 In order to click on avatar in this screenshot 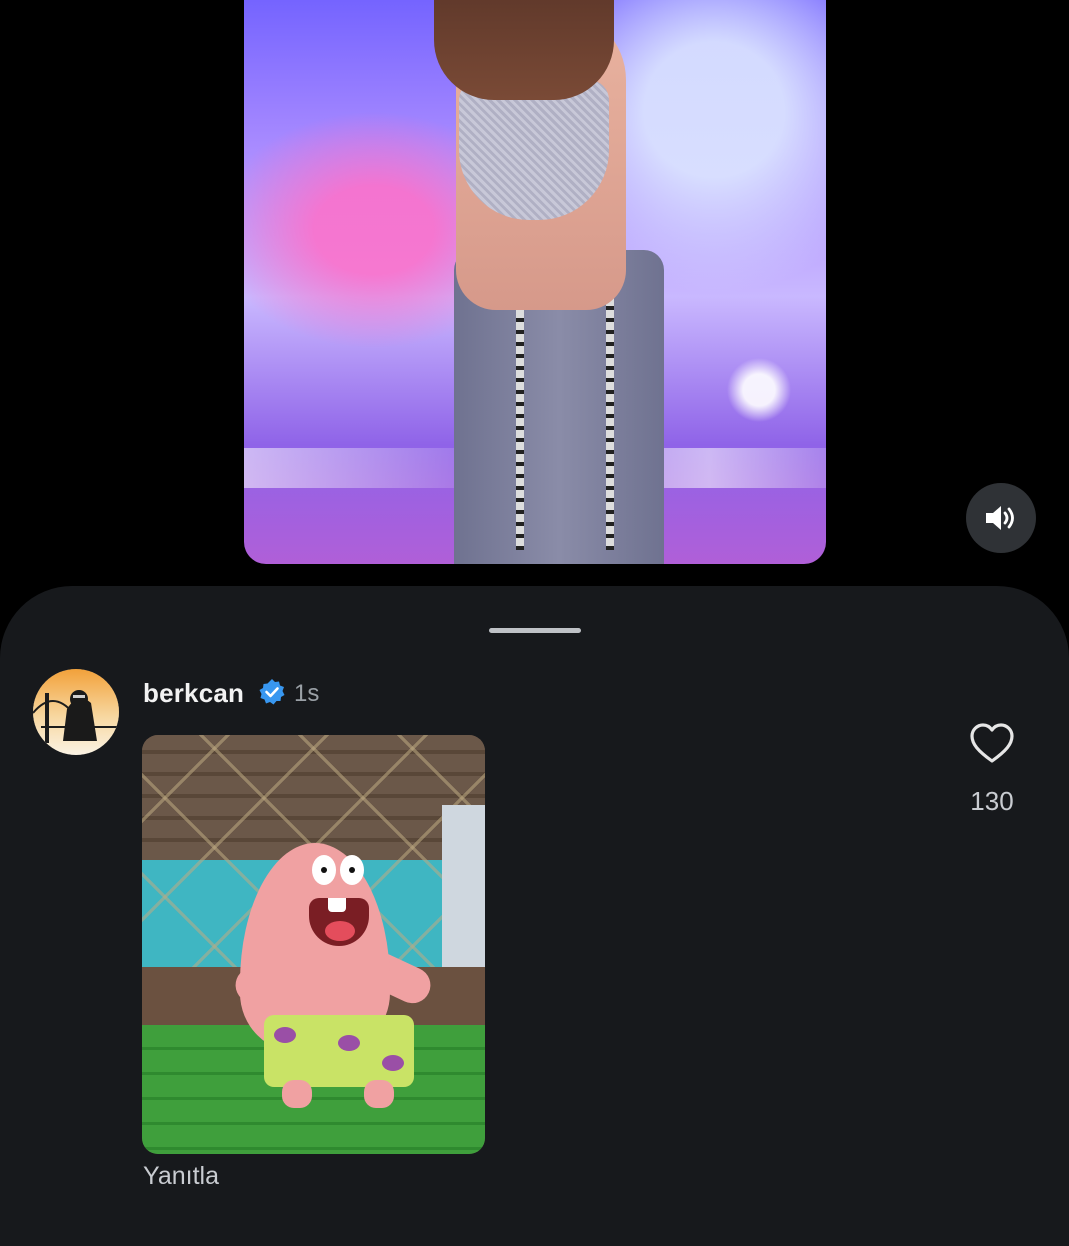, I will do `click(76, 712)`.